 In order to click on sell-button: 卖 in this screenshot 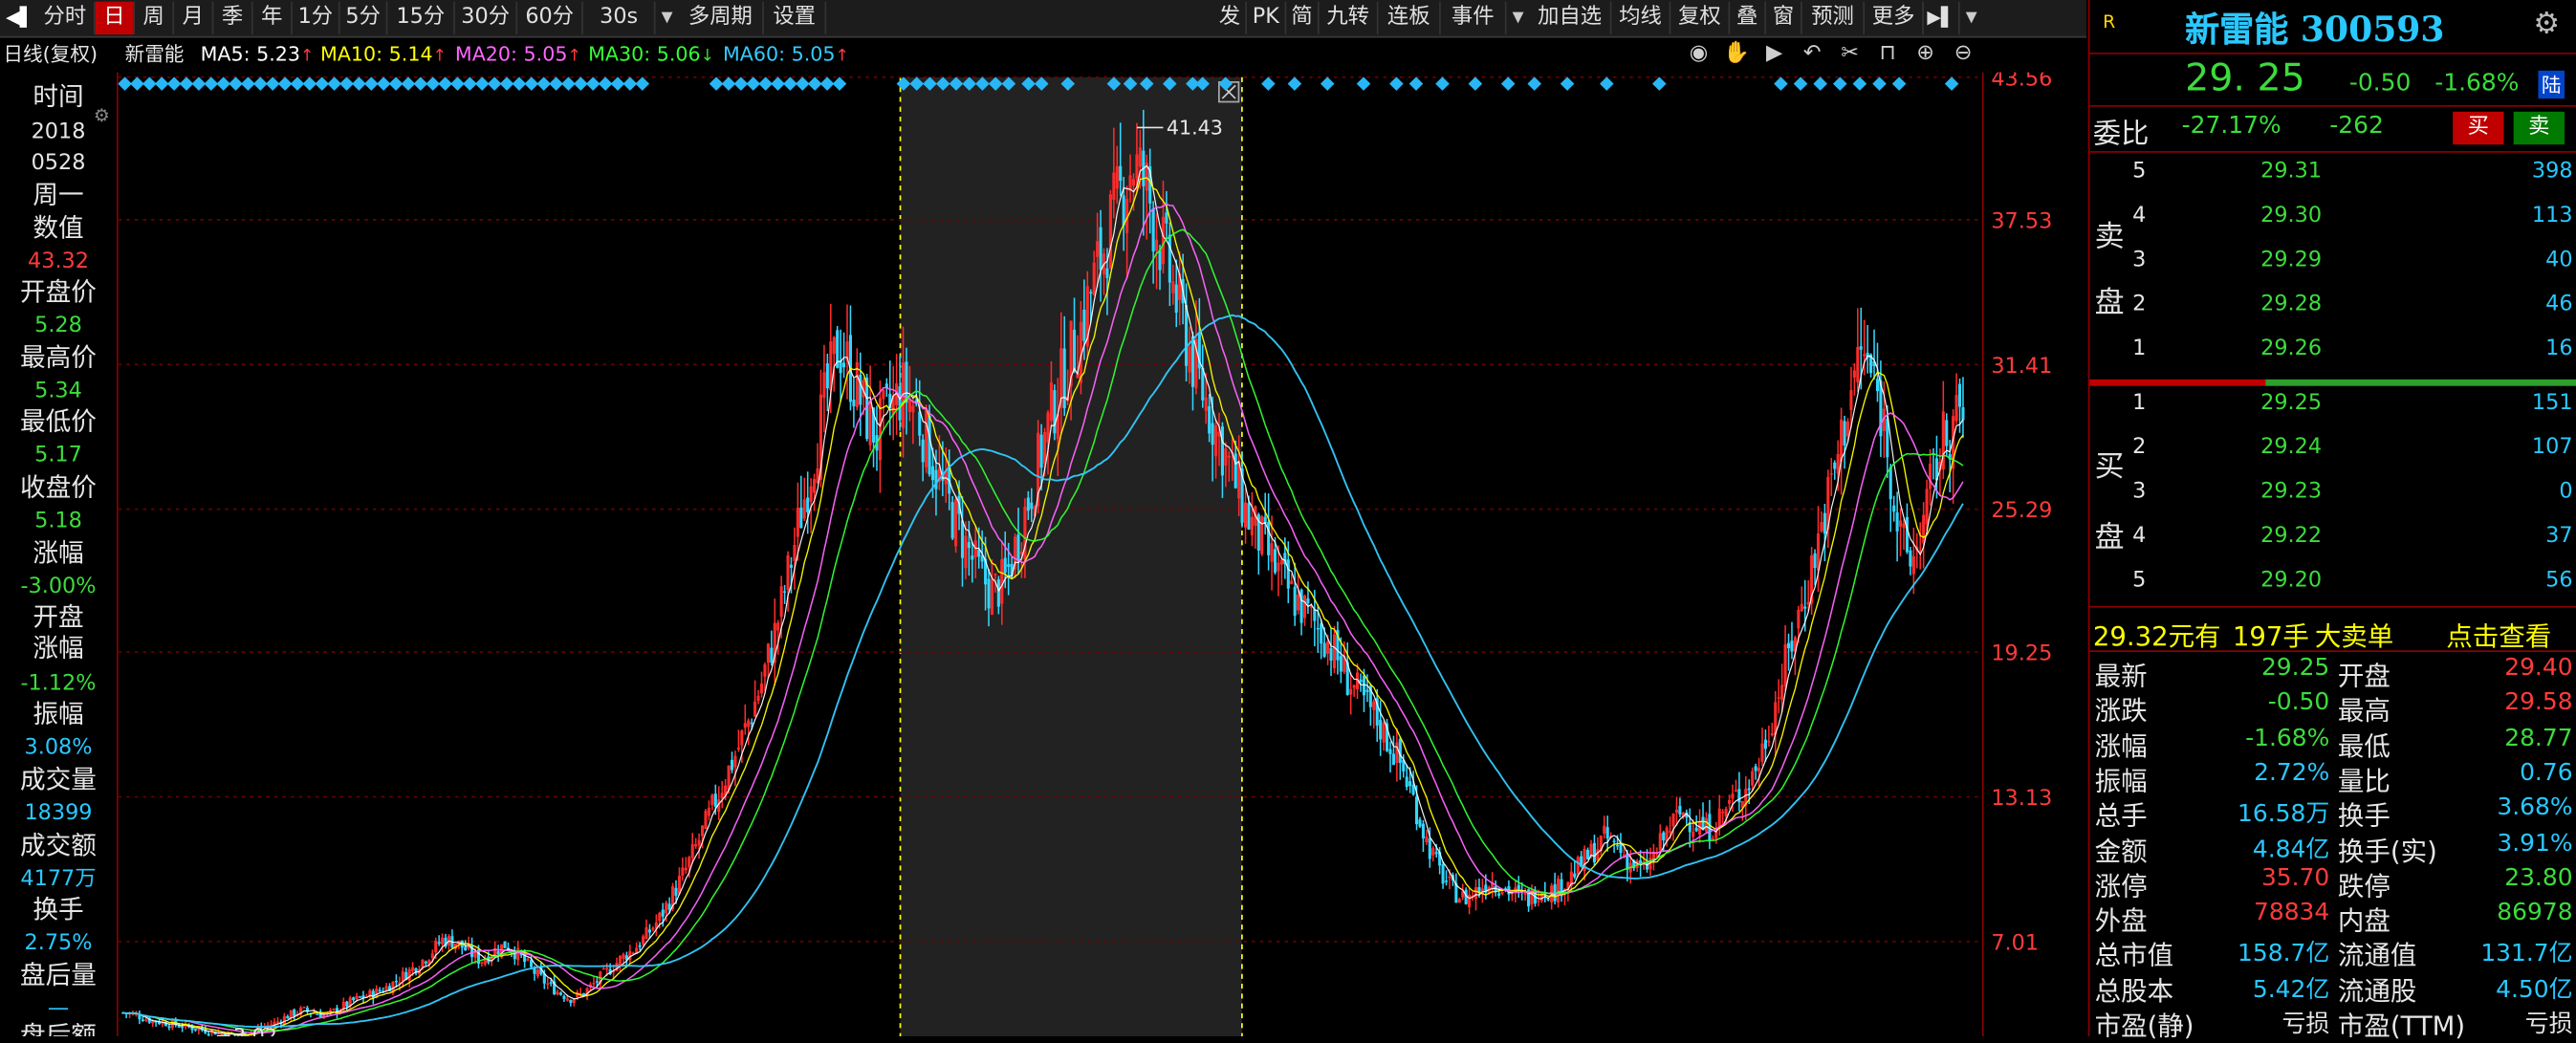, I will do `click(2539, 128)`.